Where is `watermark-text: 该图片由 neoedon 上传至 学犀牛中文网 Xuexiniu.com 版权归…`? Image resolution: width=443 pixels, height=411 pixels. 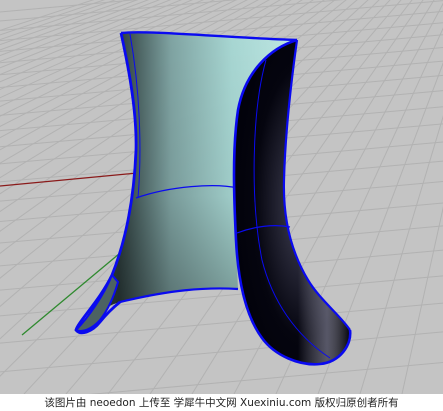
watermark-text: 该图片由 neoedon 上传至 学犀牛中文网 Xuexiniu.com 版权归… is located at coordinates (221, 403).